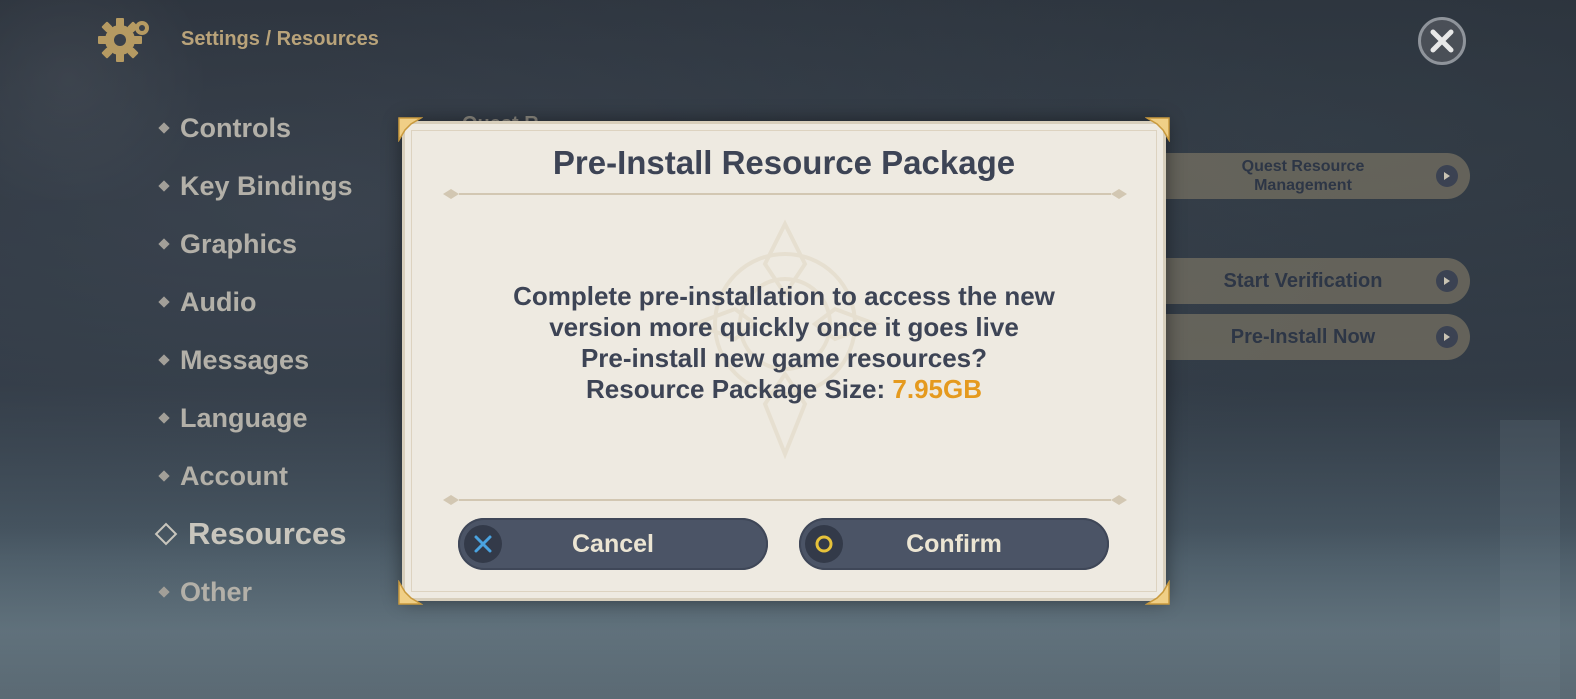  Describe the element at coordinates (1303, 336) in the screenshot. I see `button-label: Pre-Install Now` at that location.